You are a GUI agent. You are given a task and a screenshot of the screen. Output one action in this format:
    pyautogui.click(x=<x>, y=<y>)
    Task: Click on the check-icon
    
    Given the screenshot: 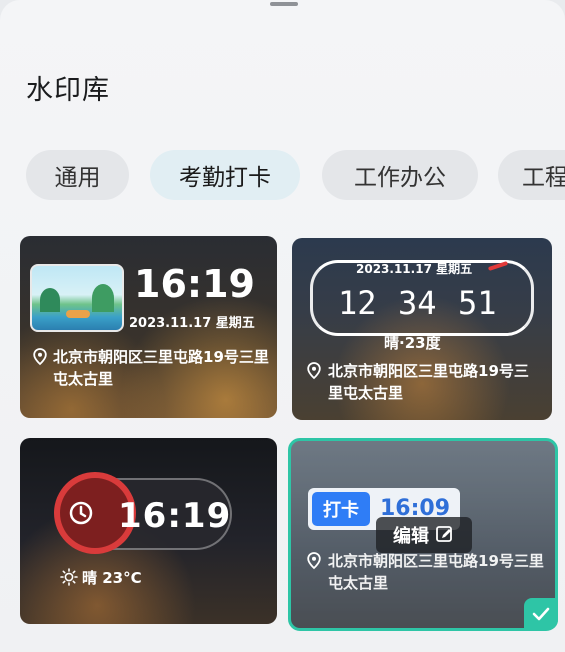 What is the action you would take?
    pyautogui.click(x=541, y=614)
    